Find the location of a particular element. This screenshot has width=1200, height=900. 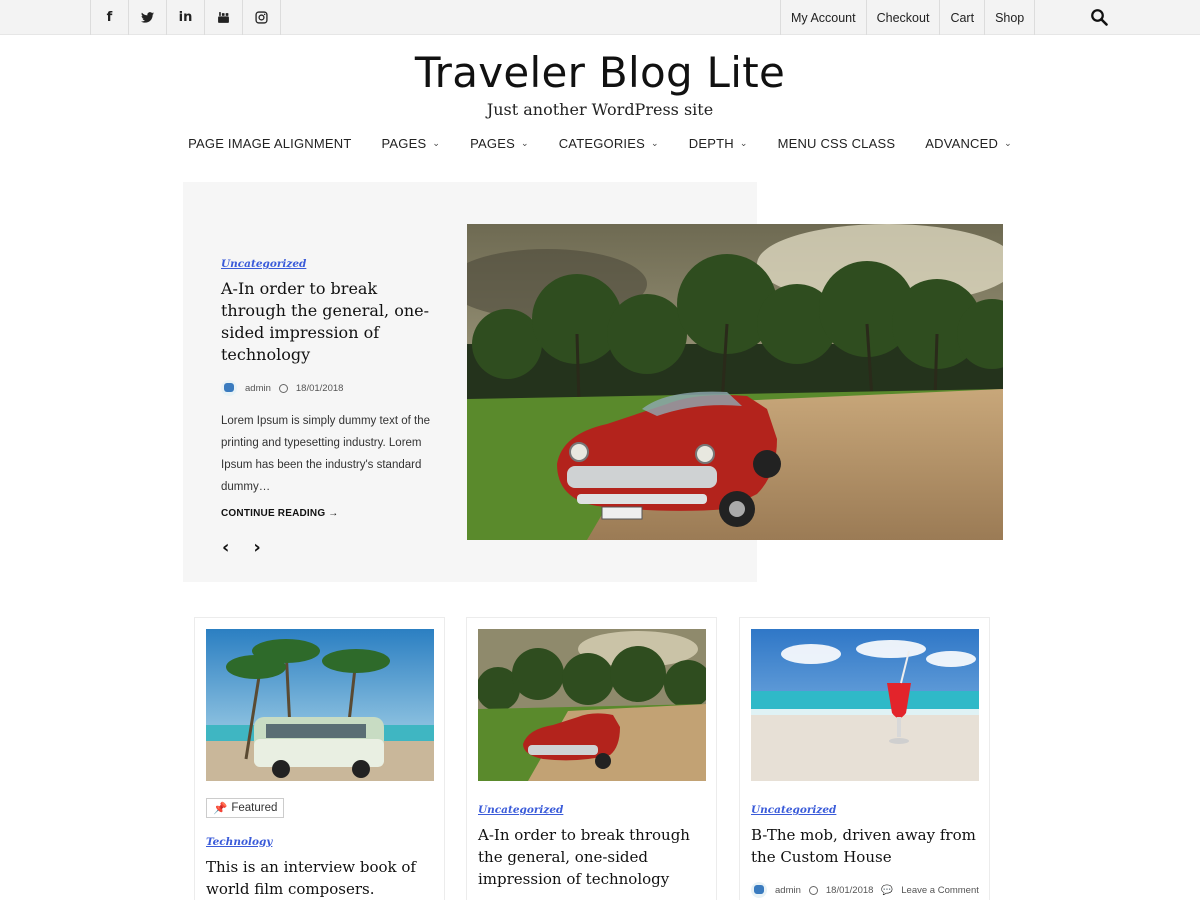

site-tagline: Just another WordPress site is located at coordinates (600, 109).